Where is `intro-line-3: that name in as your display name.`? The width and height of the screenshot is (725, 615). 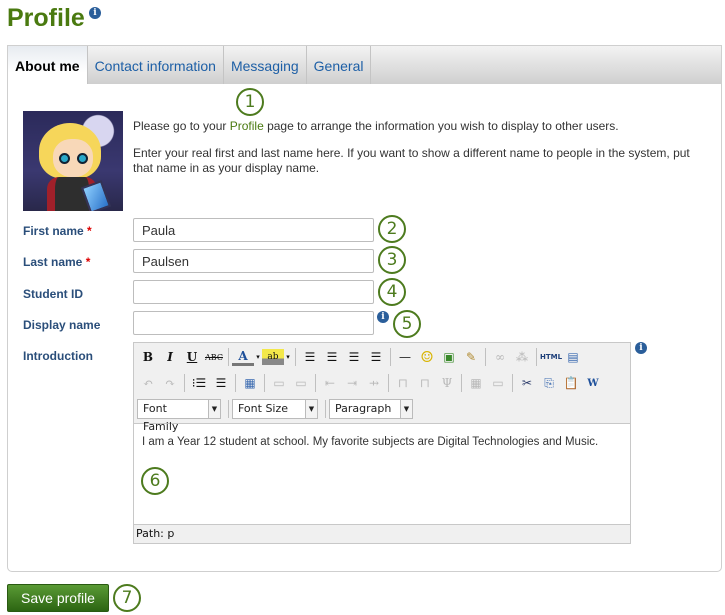 intro-line-3: that name in as your display name. is located at coordinates (226, 168).